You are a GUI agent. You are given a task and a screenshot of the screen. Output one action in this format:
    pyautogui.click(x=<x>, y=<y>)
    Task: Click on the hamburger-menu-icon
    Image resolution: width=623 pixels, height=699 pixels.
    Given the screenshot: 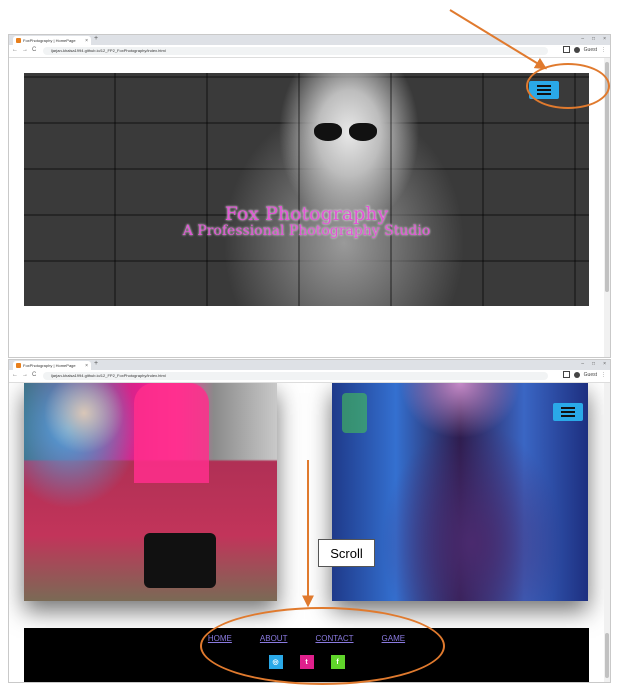 What is the action you would take?
    pyautogui.click(x=568, y=412)
    